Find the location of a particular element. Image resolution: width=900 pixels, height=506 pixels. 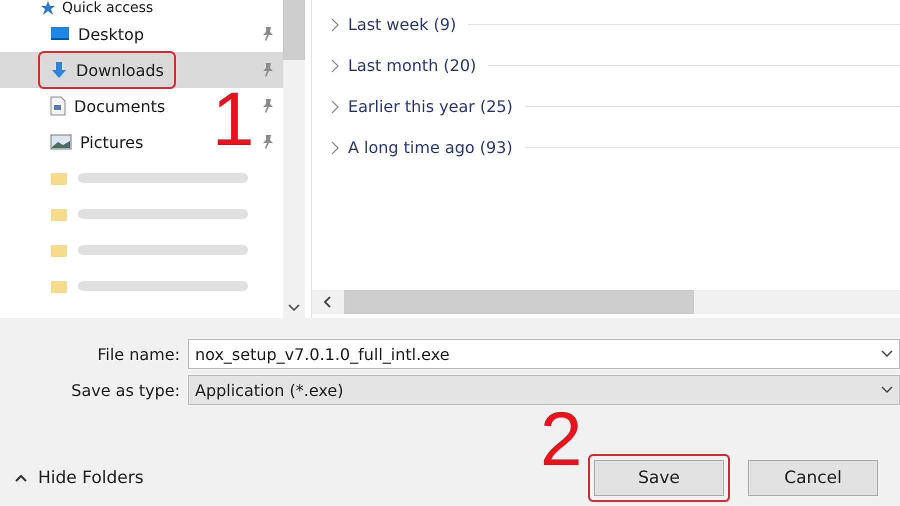

download-icon is located at coordinates (59, 70).